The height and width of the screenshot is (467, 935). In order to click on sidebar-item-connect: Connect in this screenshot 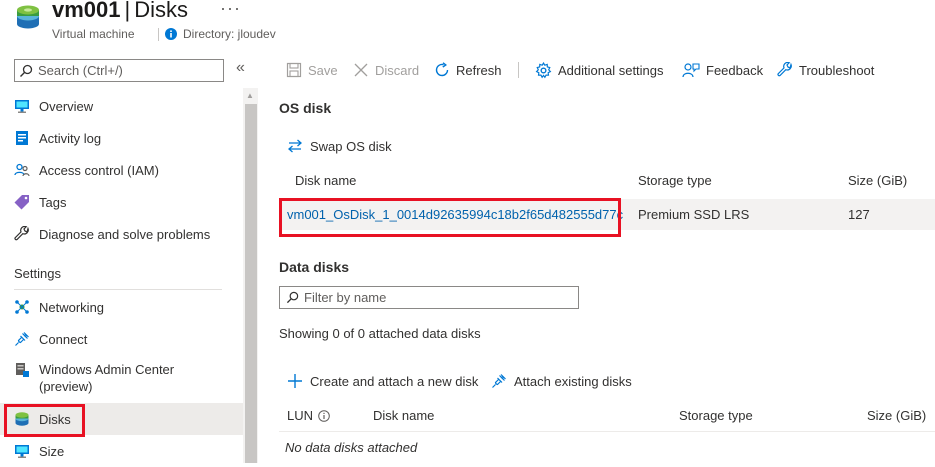, I will do `click(121, 339)`.